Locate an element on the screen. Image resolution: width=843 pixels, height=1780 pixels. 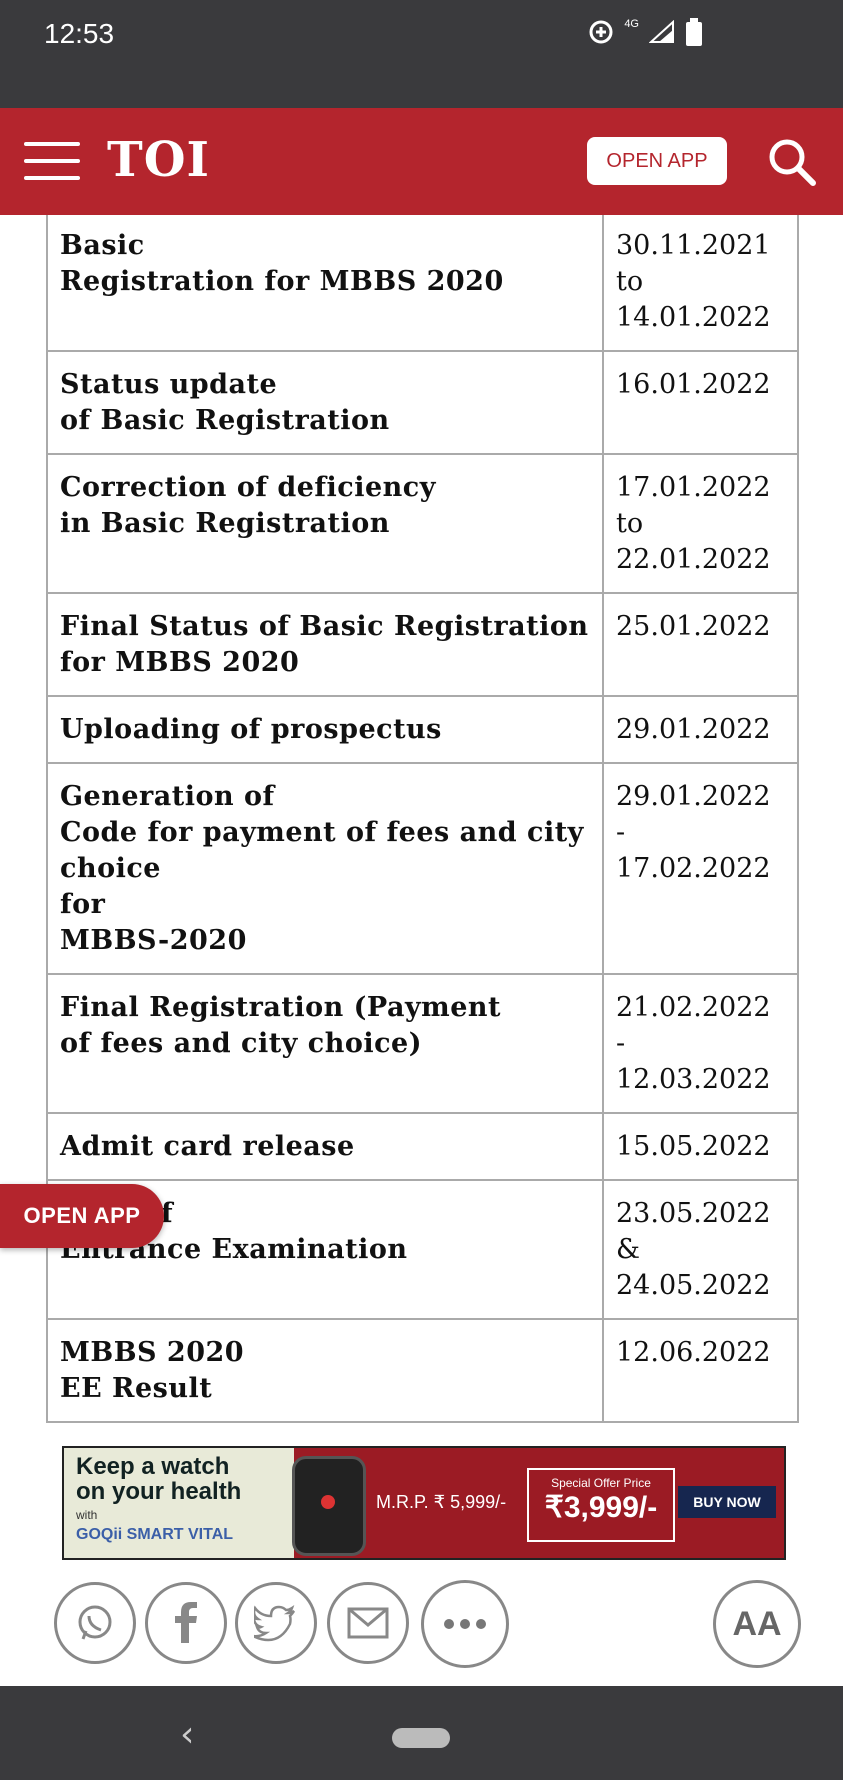
schedule-event: Admit card release is located at coordinates (325, 1146).